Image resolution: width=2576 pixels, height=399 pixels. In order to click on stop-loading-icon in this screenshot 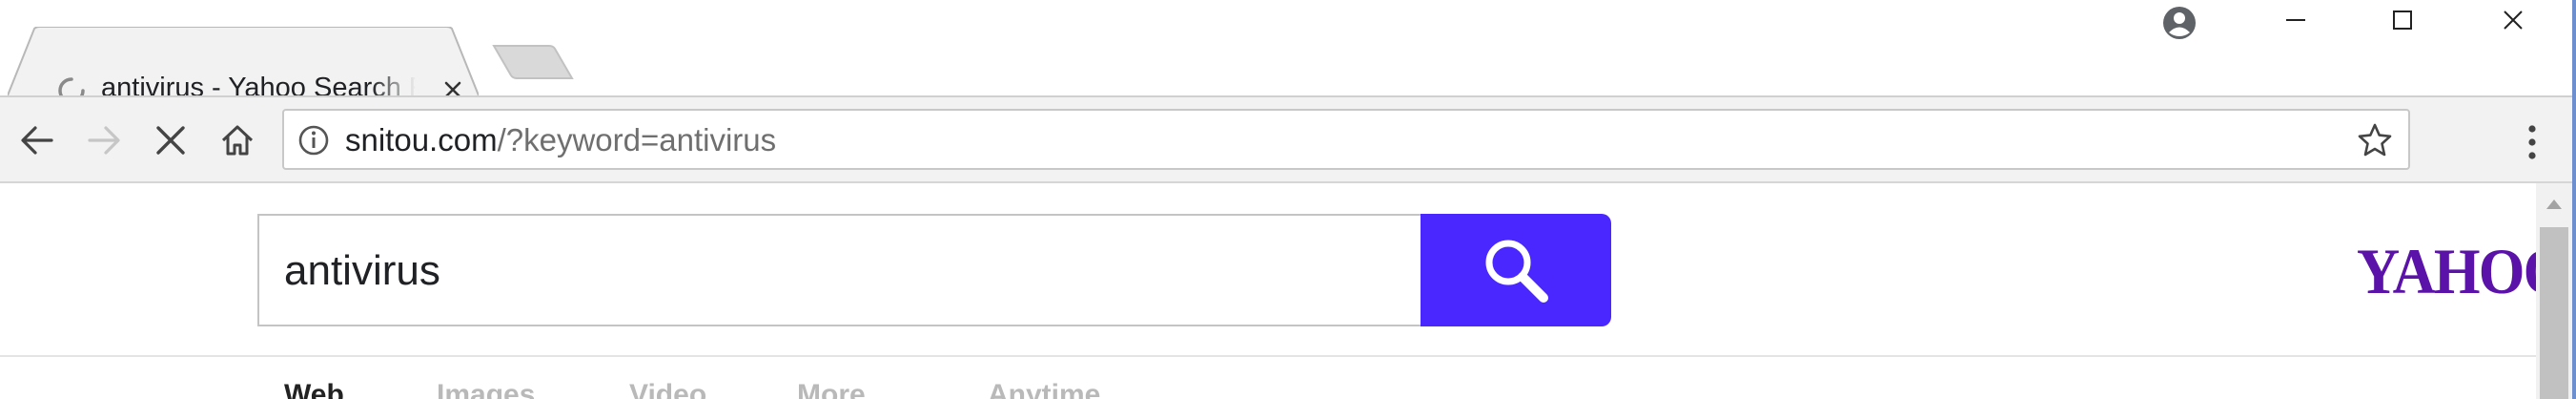, I will do `click(170, 141)`.